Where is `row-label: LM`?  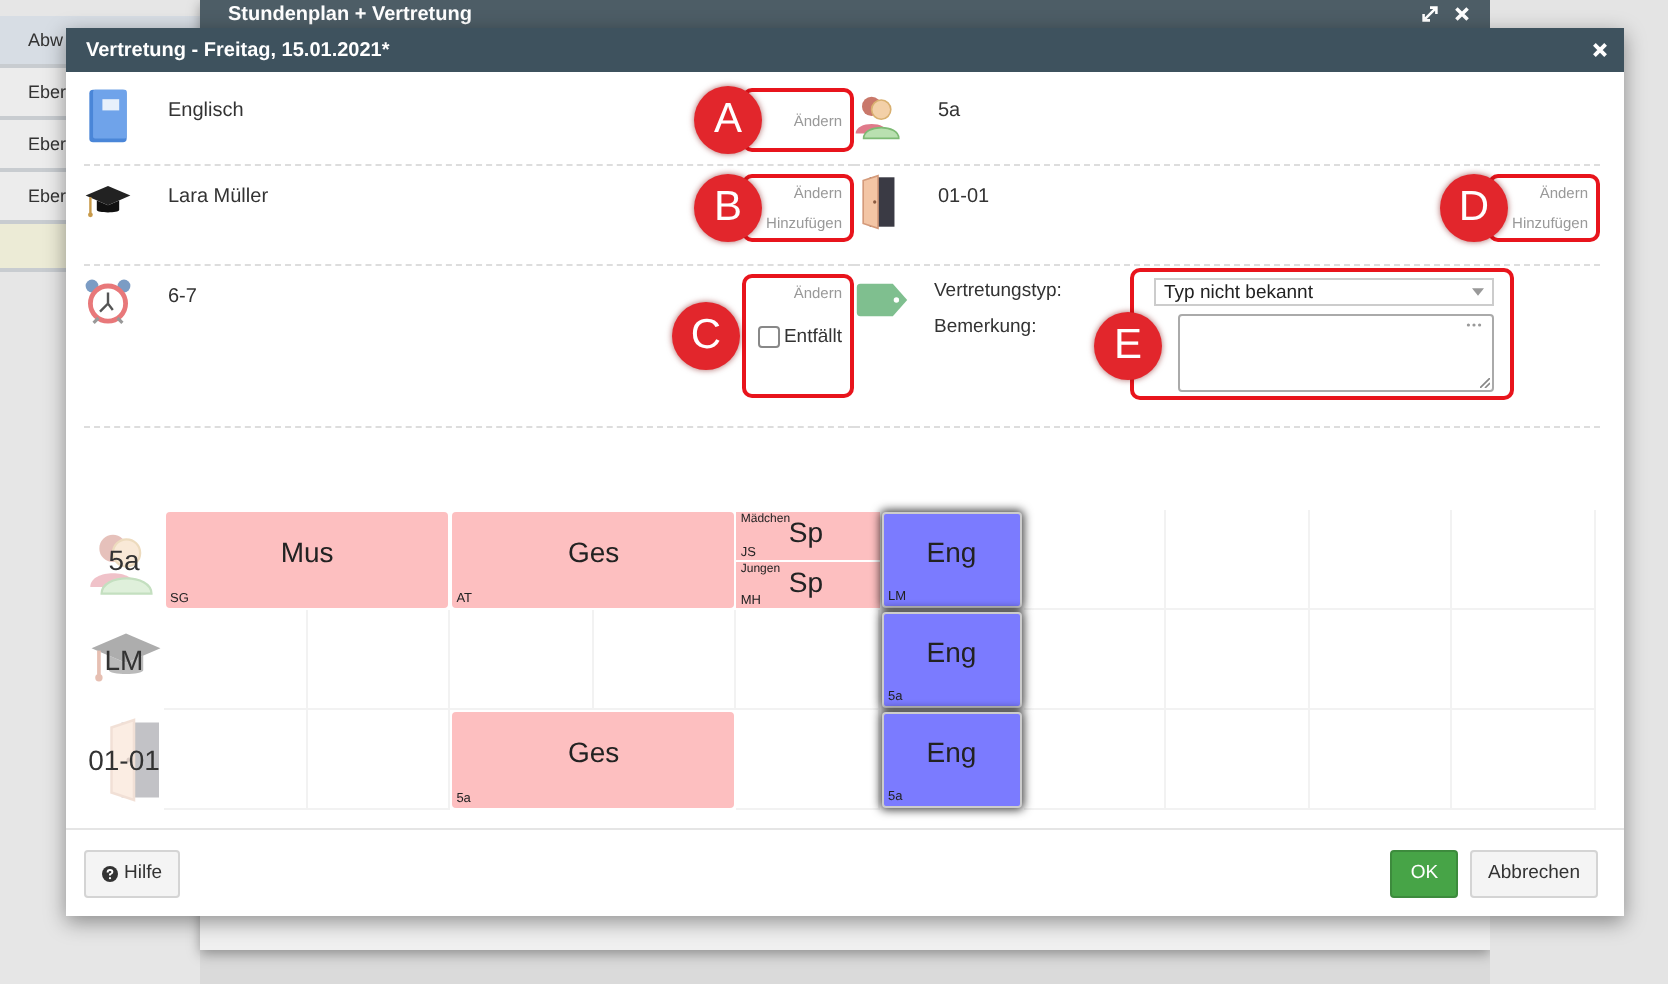
row-label: LM is located at coordinates (124, 660).